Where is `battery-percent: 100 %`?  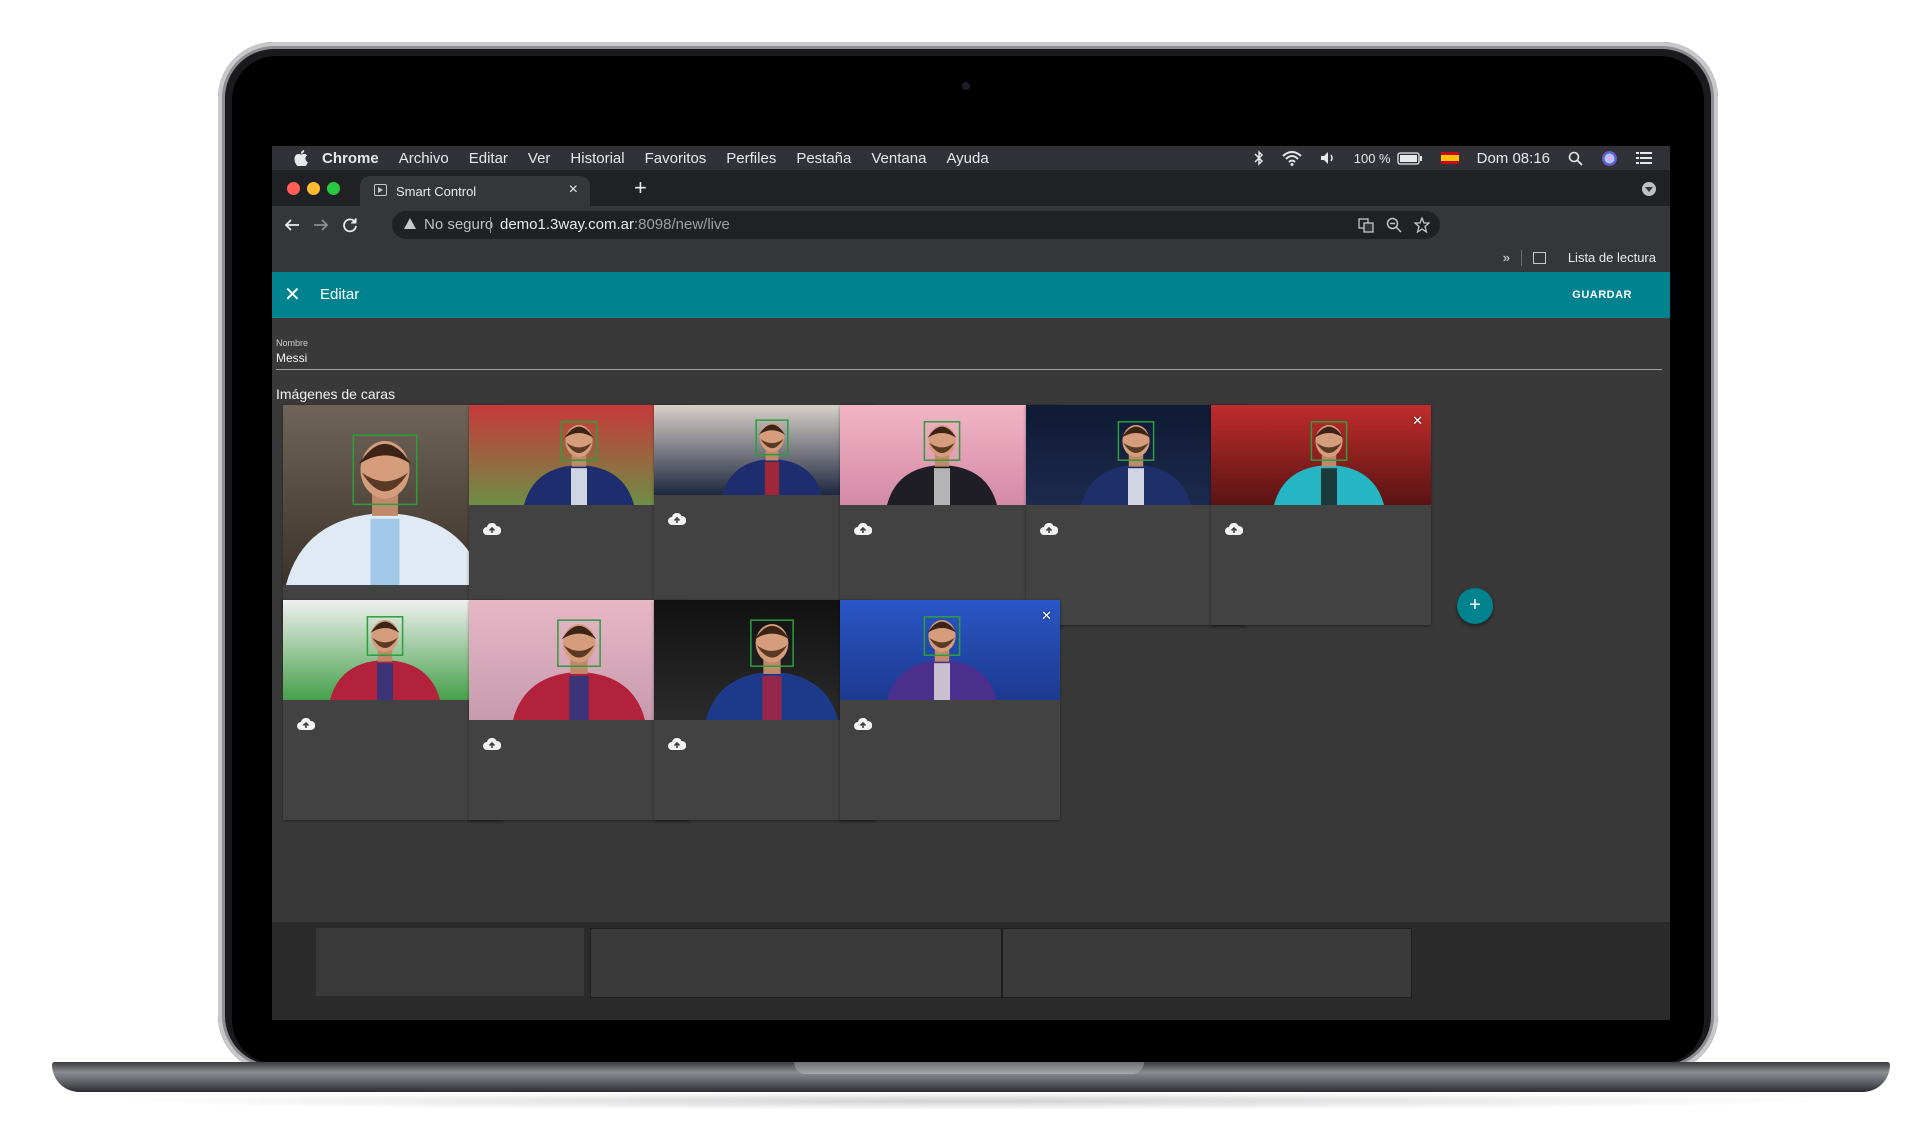
battery-percent: 100 % is located at coordinates (1372, 158).